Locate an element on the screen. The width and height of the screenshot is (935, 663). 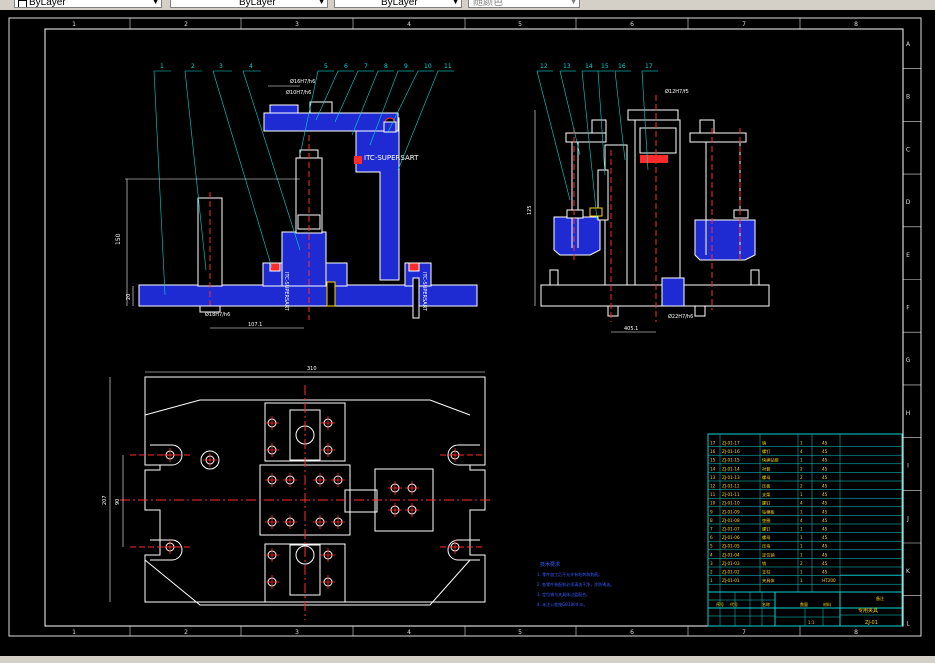
bom-cell: 衬套 is located at coordinates (766, 468).